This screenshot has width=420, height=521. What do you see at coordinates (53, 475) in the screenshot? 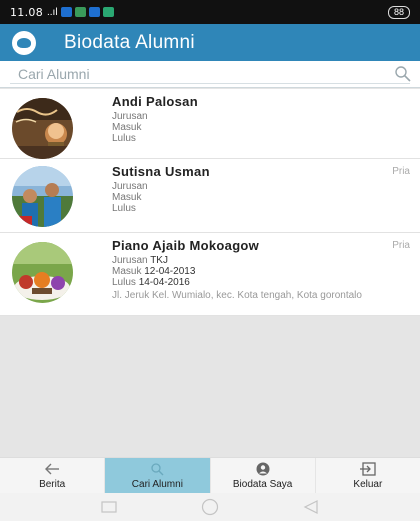
I see `nav-berita: Berita` at bounding box center [53, 475].